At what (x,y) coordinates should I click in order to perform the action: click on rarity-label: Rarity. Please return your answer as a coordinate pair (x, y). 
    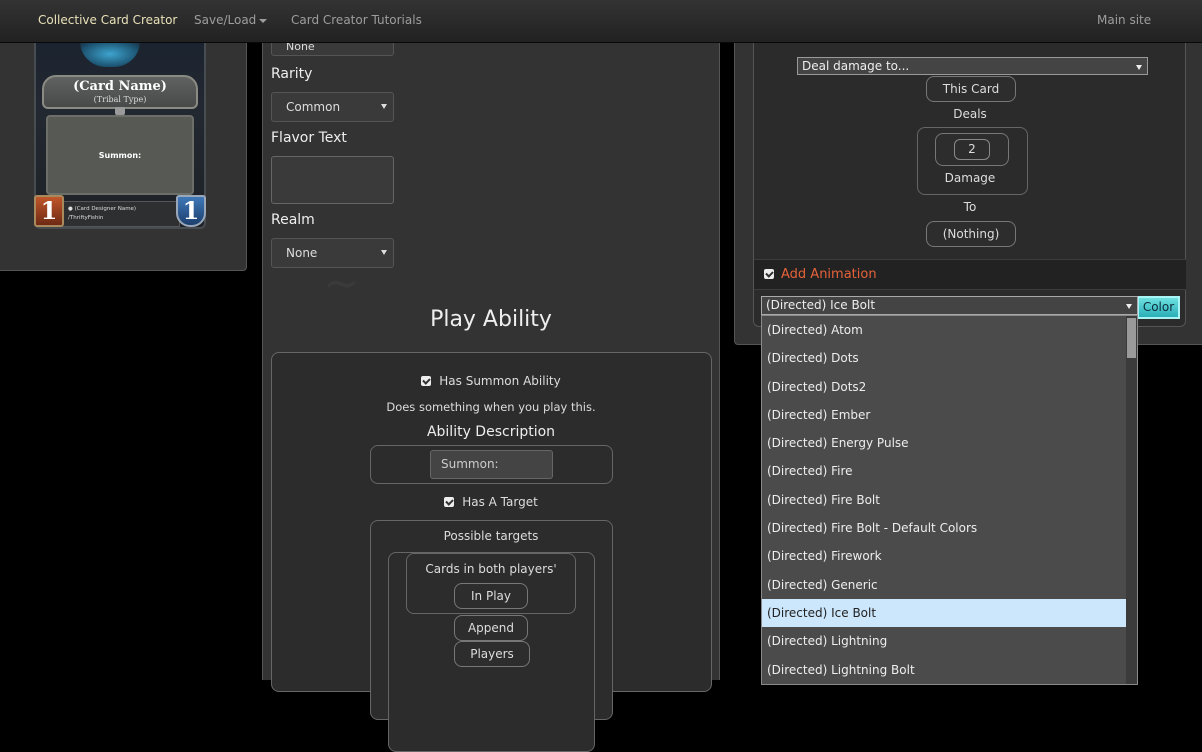
    Looking at the image, I should click on (292, 74).